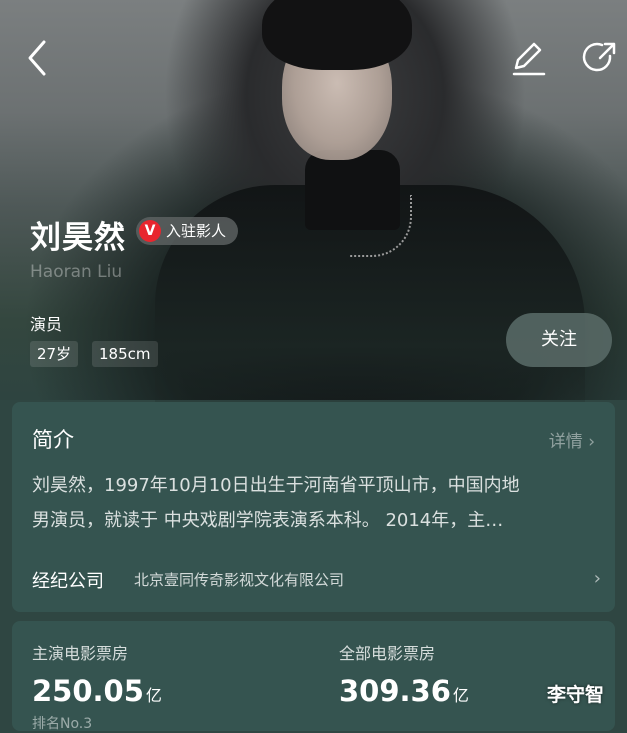  I want to click on total-box-office-label: 全部电影票房, so click(387, 653).